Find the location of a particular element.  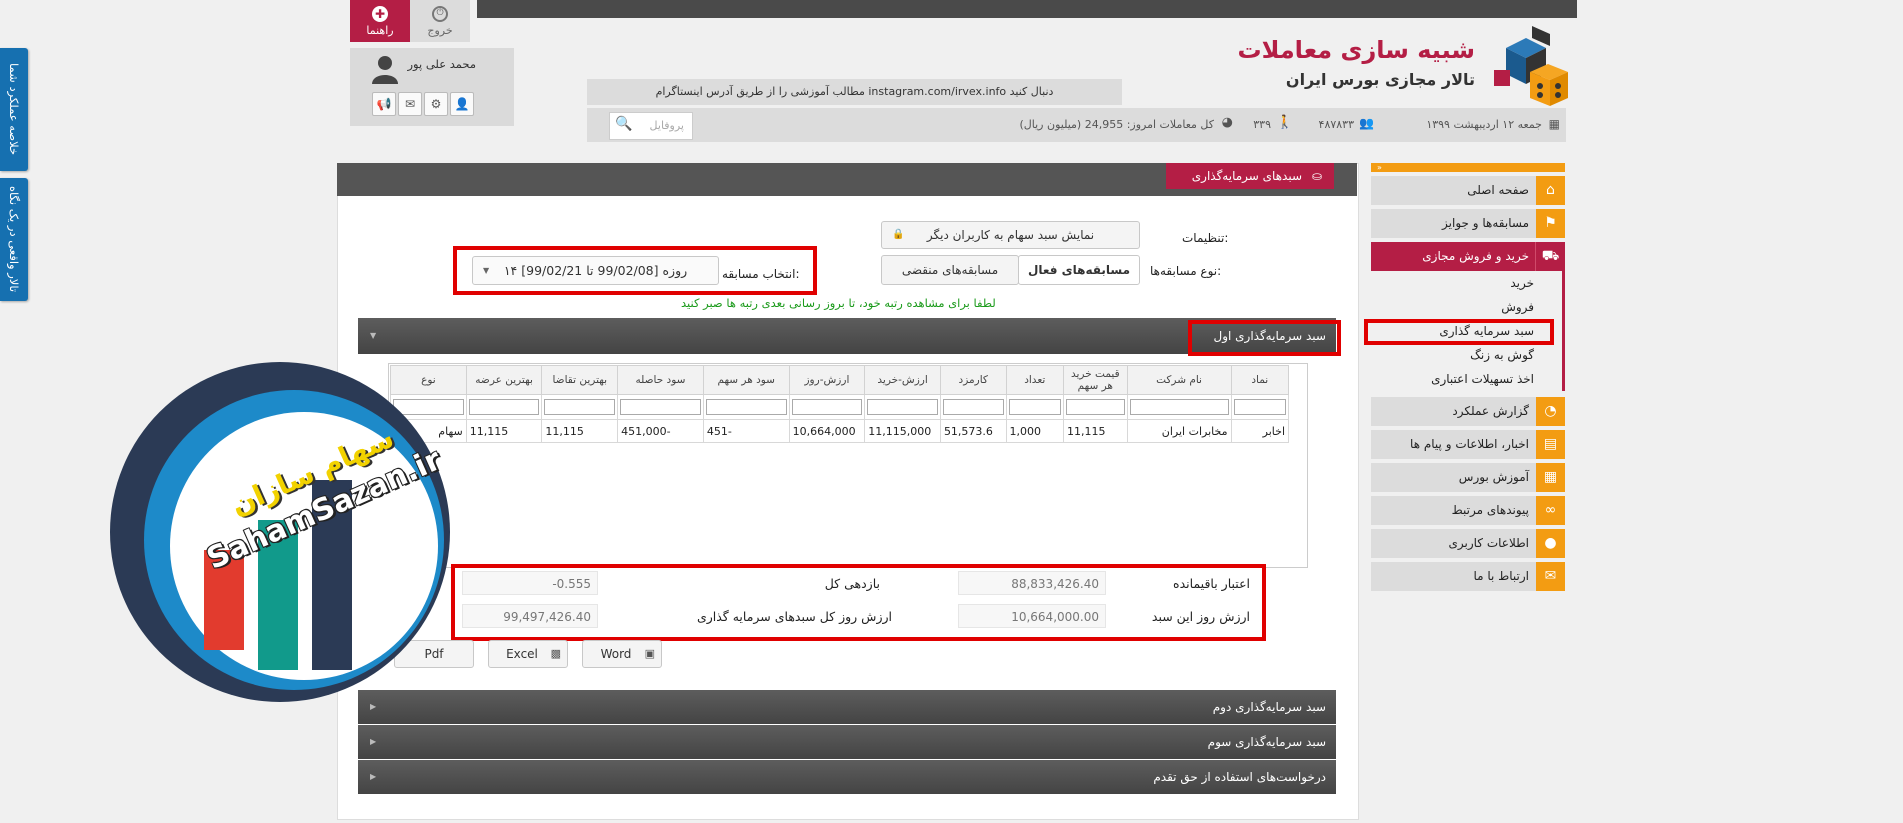

lock-icon: 🔒 is located at coordinates (898, 234).